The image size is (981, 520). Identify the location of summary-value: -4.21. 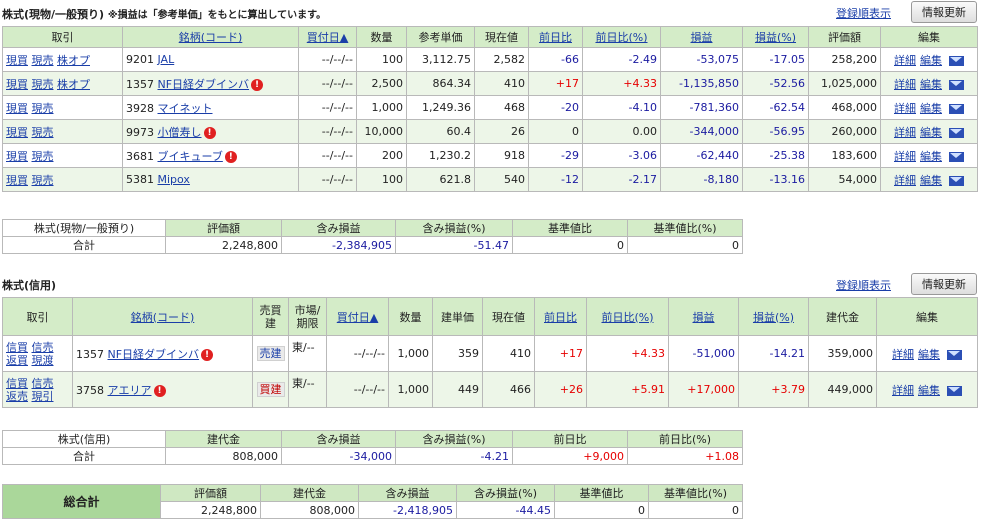
(454, 456).